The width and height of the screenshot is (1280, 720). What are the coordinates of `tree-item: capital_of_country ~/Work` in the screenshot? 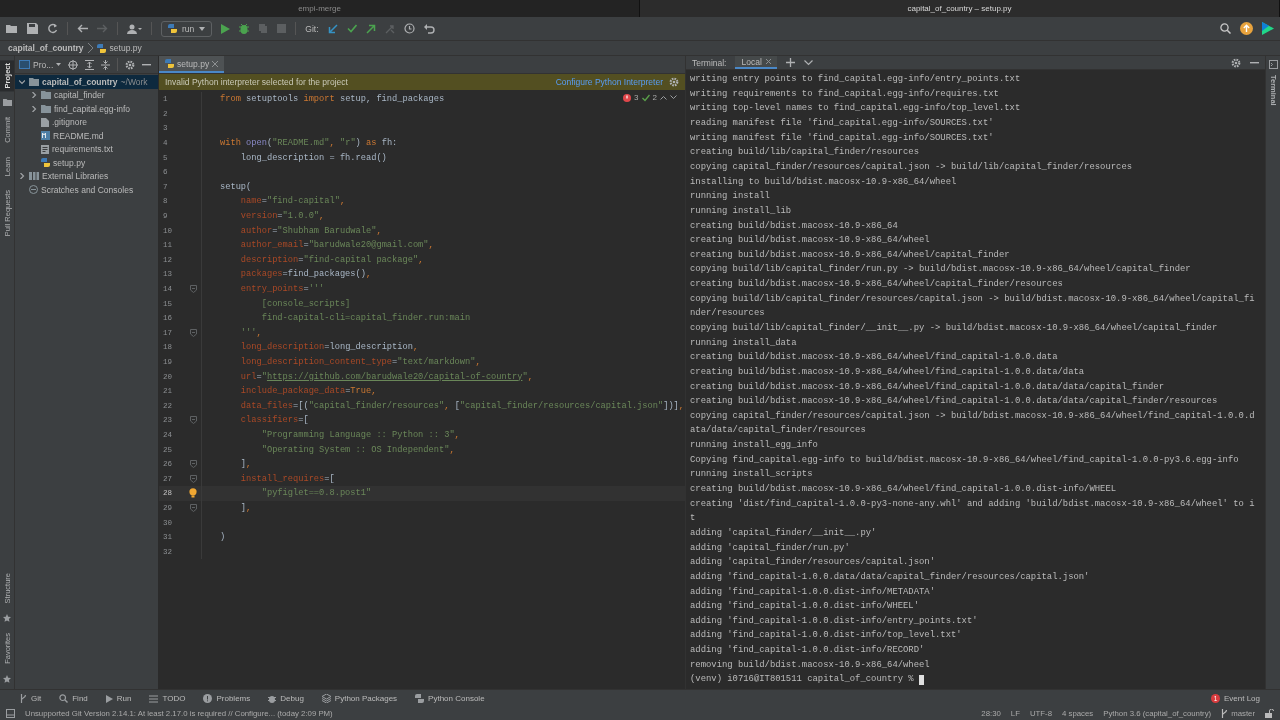 It's located at (86, 82).